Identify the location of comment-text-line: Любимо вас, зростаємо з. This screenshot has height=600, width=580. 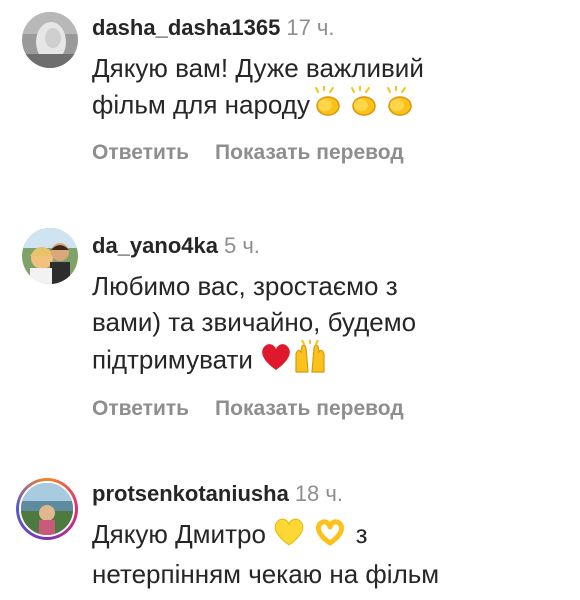
(245, 286).